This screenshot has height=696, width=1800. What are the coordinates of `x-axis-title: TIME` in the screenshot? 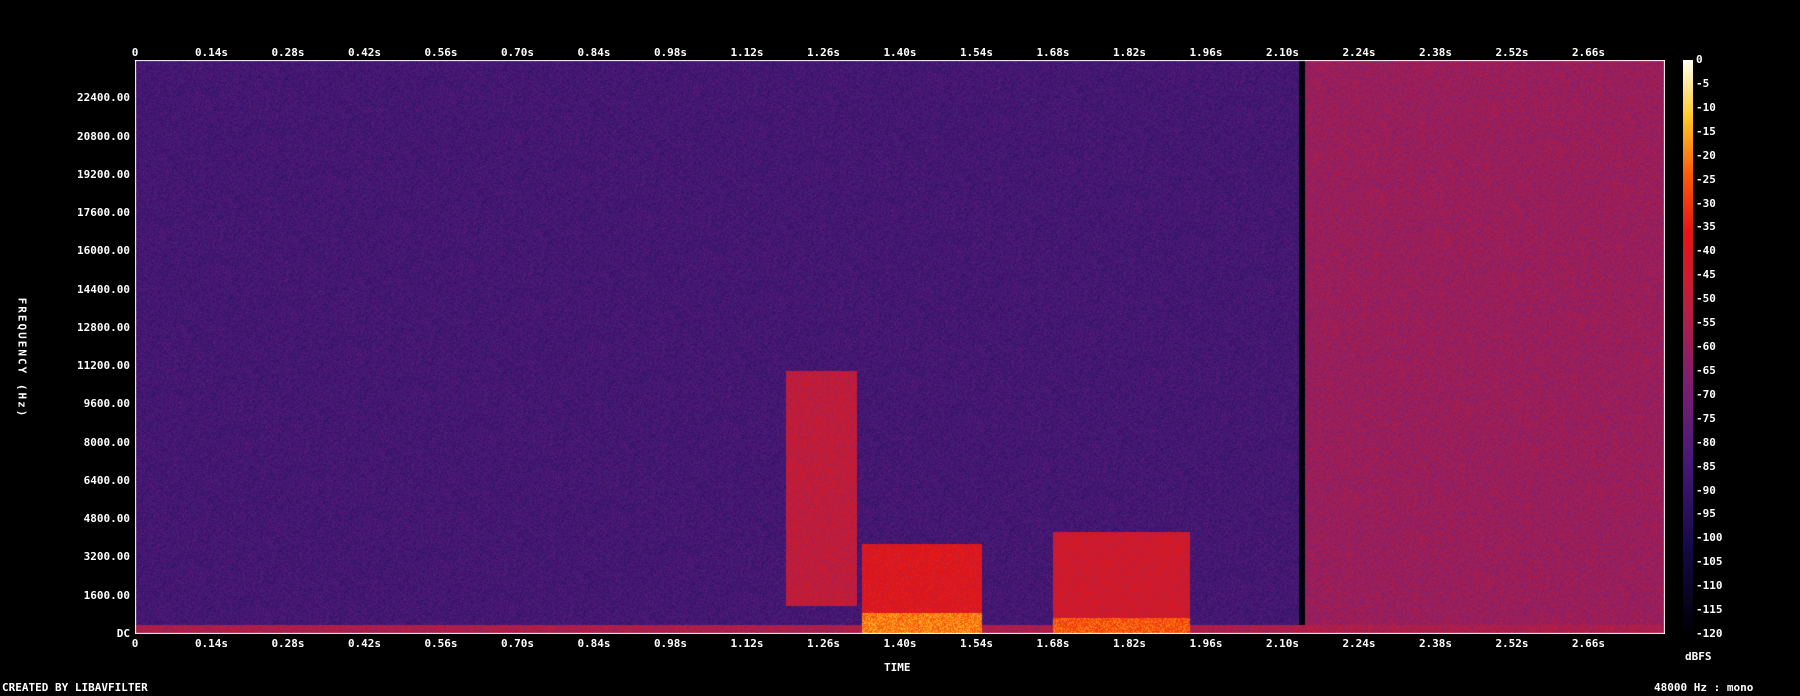 It's located at (897, 667).